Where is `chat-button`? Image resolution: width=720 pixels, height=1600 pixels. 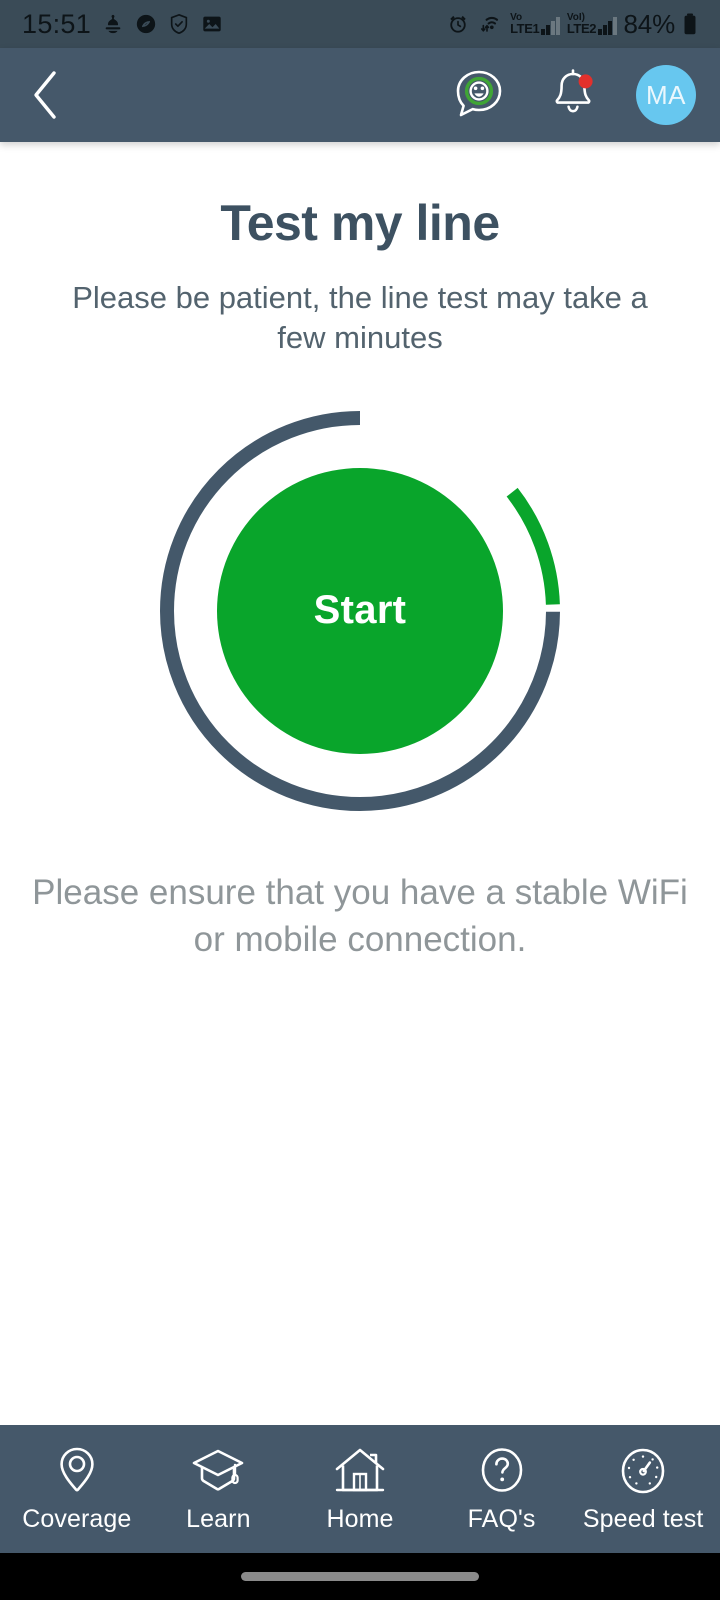 chat-button is located at coordinates (479, 95).